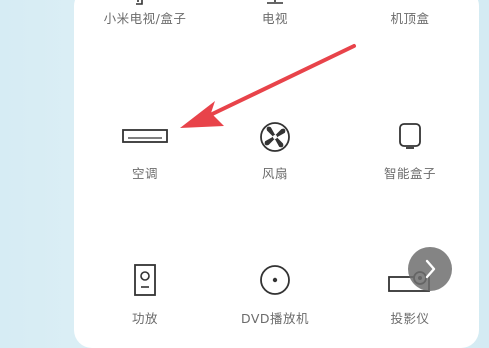  Describe the element at coordinates (274, 18) in the screenshot. I see `device-label: 电视` at that location.